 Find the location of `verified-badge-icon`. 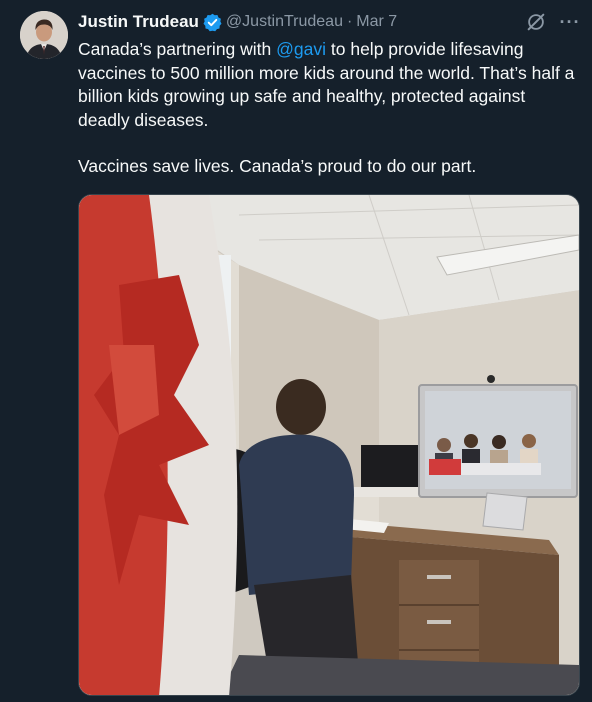

verified-badge-icon is located at coordinates (212, 22).